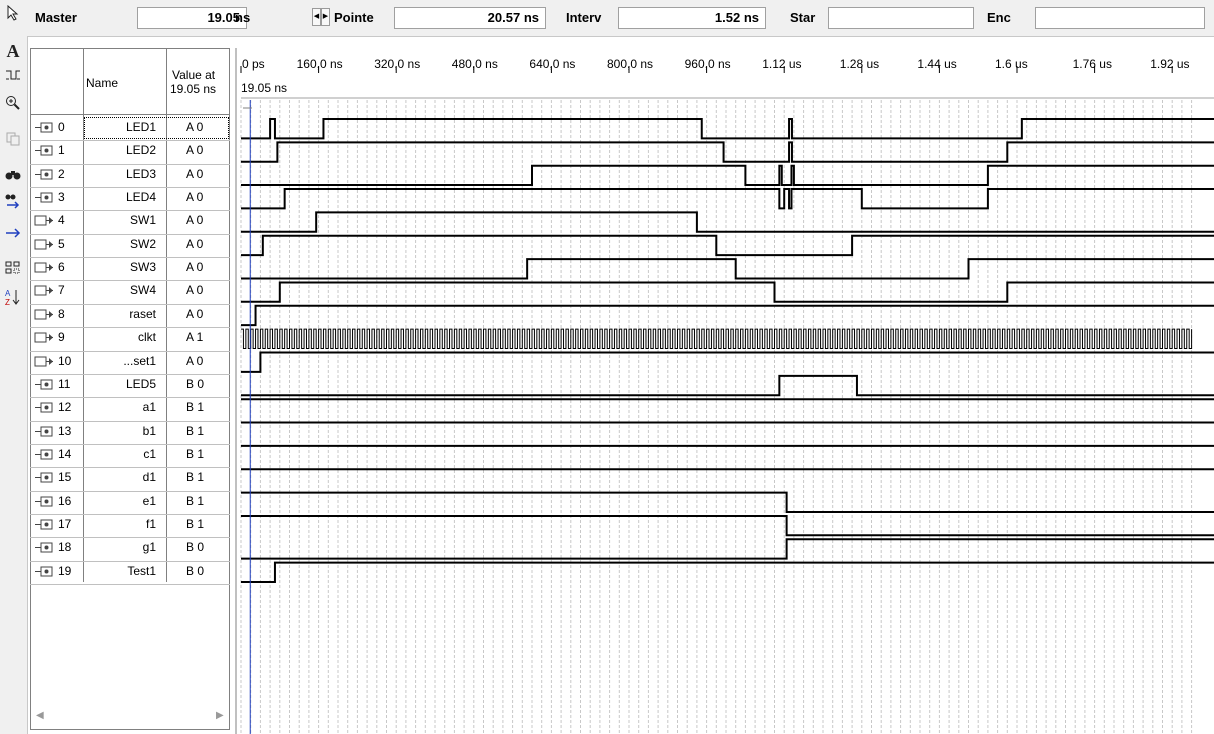 The width and height of the screenshot is (1214, 734). What do you see at coordinates (1169, 64) in the screenshot?
I see `time-tick-label: 1.92 us` at bounding box center [1169, 64].